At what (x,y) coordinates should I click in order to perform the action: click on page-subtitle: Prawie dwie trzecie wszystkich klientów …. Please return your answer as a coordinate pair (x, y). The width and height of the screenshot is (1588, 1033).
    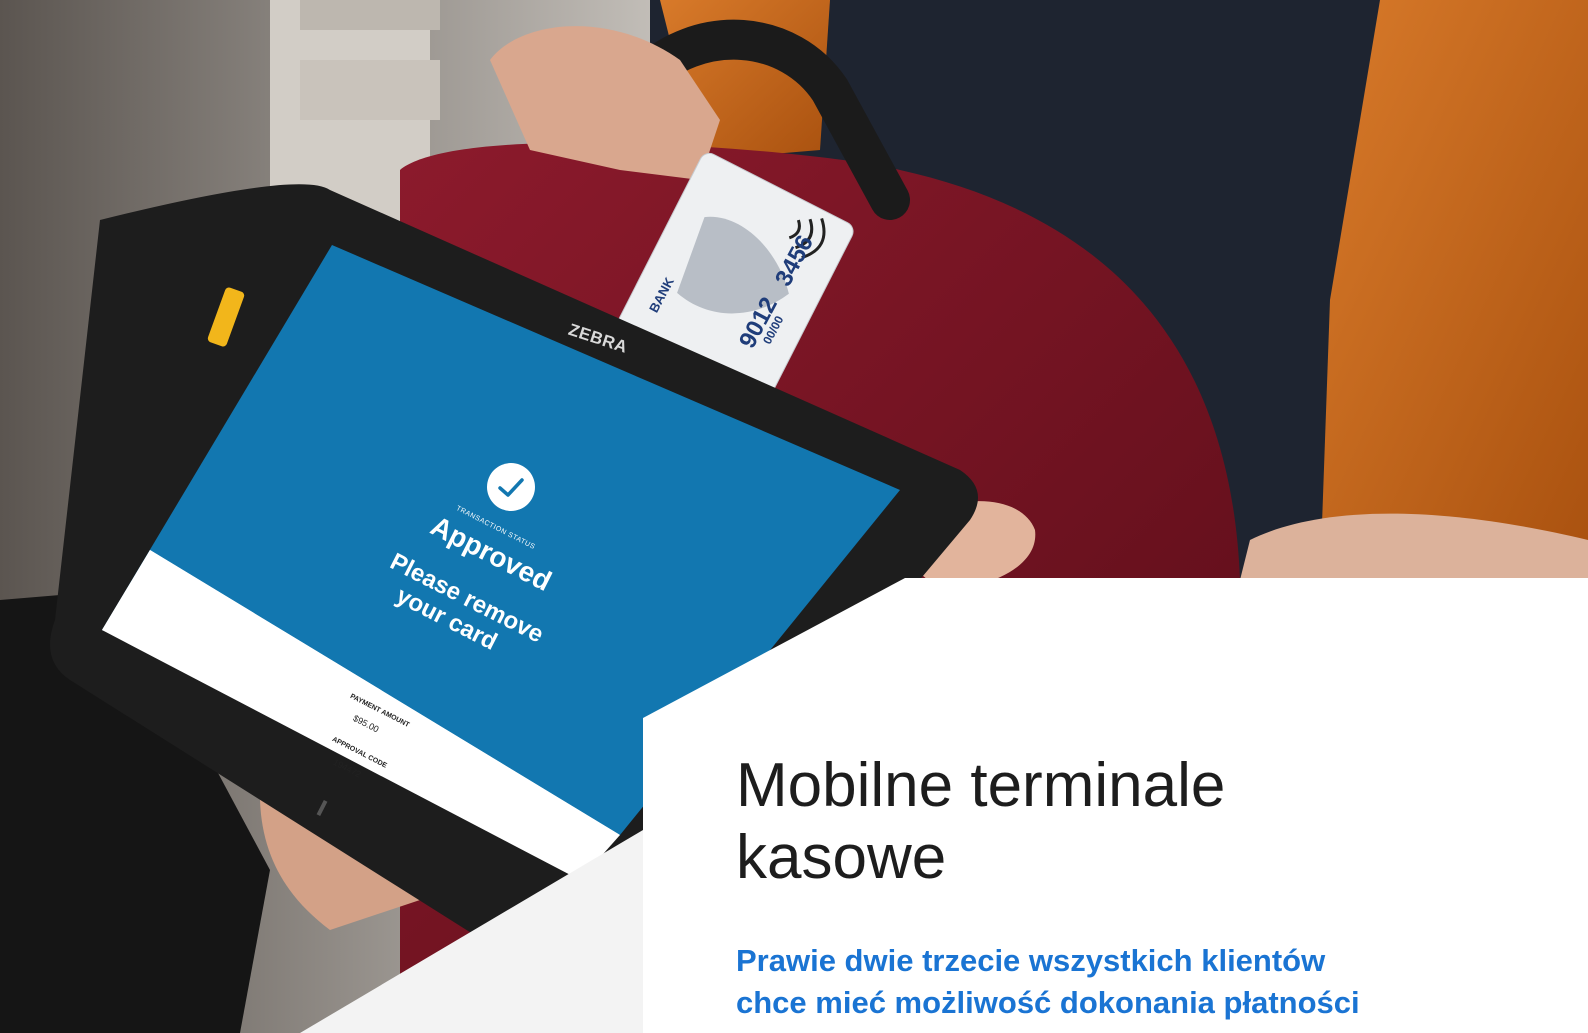
    Looking at the image, I should click on (1136, 982).